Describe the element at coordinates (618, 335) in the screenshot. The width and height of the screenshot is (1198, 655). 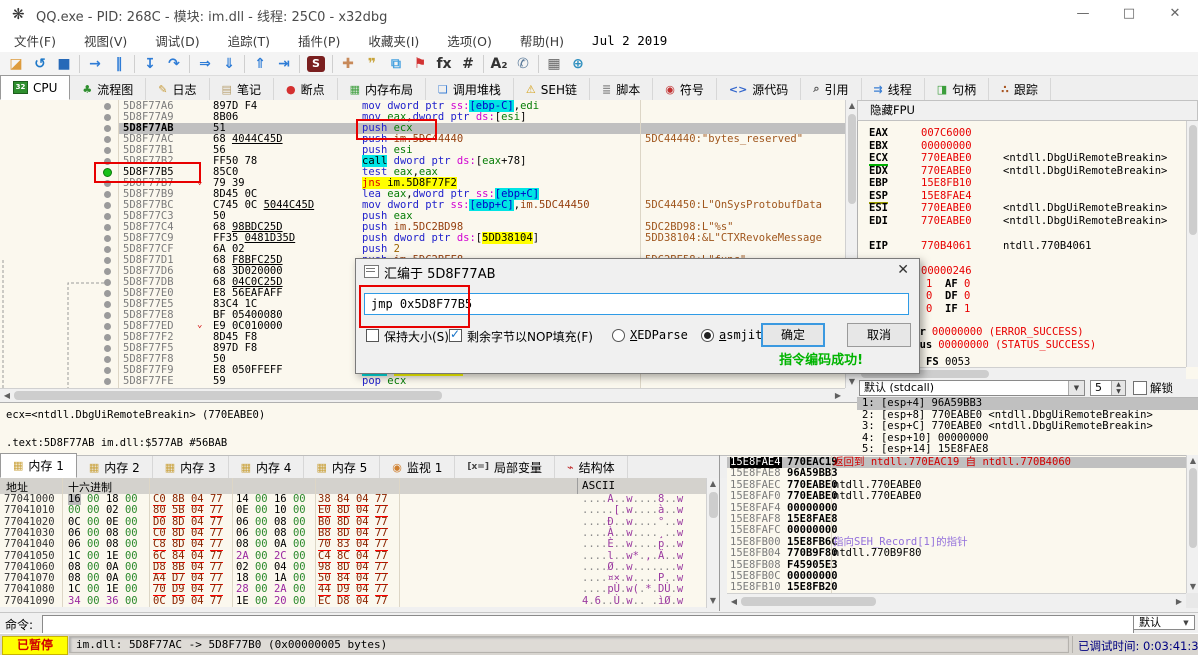
I see `xedparse-radio` at that location.